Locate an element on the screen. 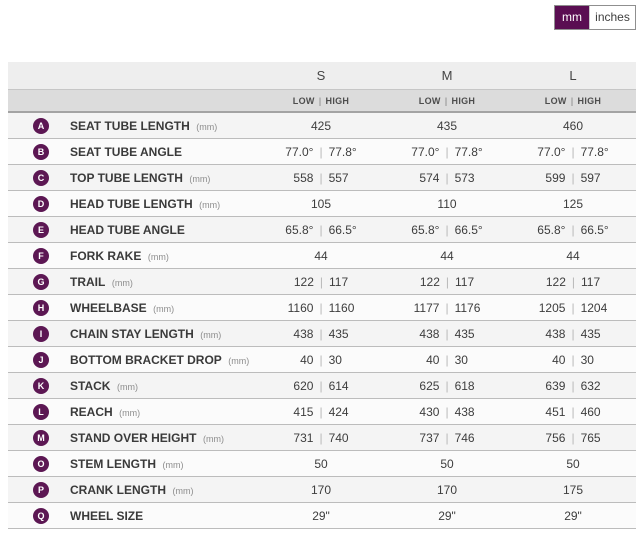 The width and height of the screenshot is (644, 538). row-label: HEAD TUBE ANGLE is located at coordinates (129, 230).